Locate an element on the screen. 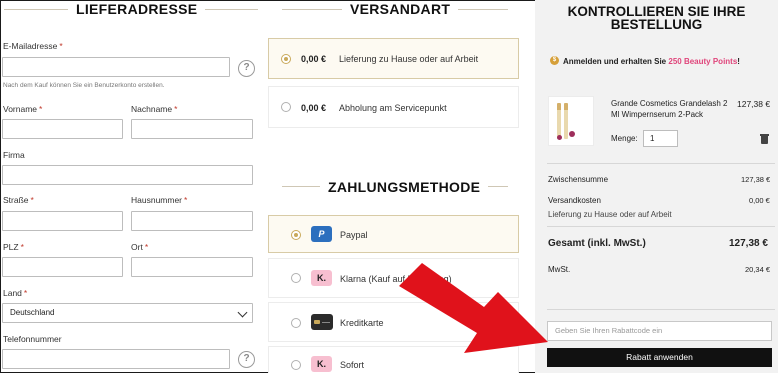 The height and width of the screenshot is (373, 778). email-field is located at coordinates (116, 67).